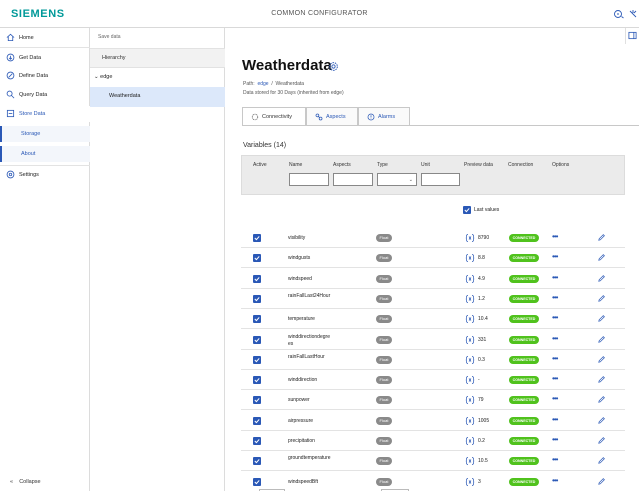 The image size is (639, 491). What do you see at coordinates (45, 95) in the screenshot?
I see `sidebar-item-query-data: Query Data` at bounding box center [45, 95].